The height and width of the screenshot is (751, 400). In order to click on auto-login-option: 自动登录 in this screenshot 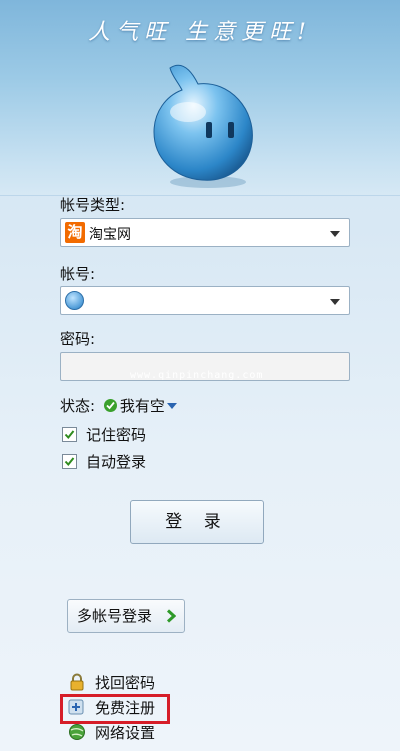, I will do `click(104, 461)`.